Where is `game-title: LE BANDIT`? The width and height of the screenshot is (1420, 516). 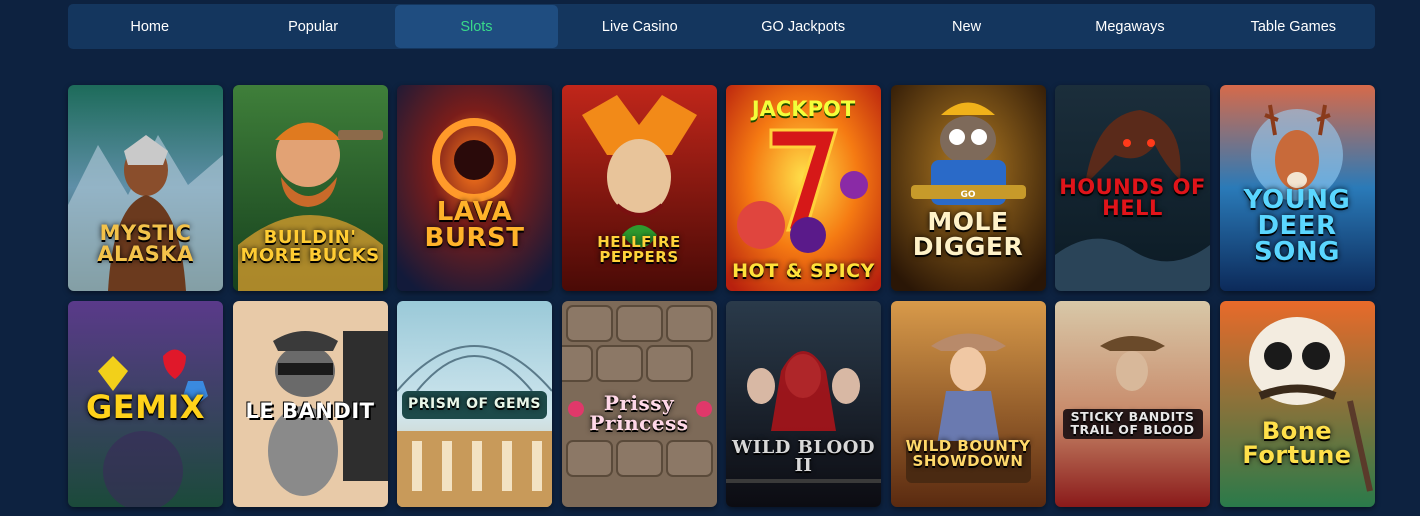
game-title: LE BANDIT is located at coordinates (310, 411).